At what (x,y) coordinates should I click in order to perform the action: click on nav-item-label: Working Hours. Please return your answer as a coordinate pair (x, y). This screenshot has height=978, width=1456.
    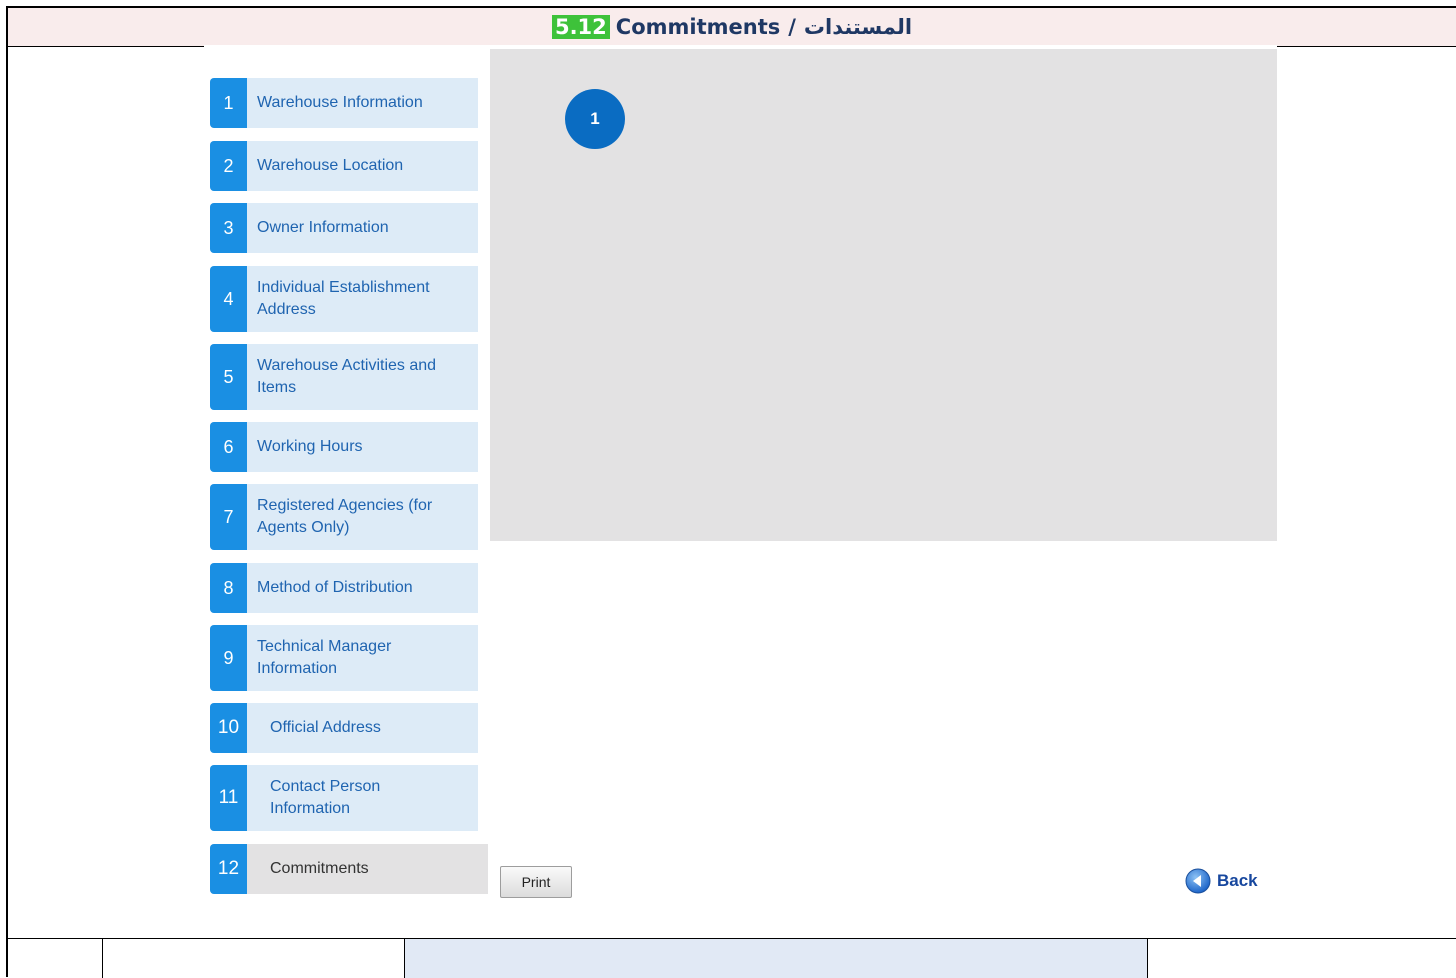
    Looking at the image, I should click on (310, 446).